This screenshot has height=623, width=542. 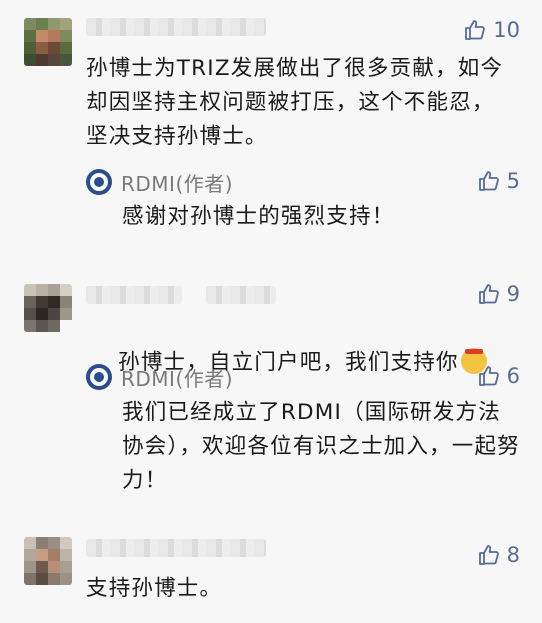 I want to click on like-button: 9, so click(x=498, y=294).